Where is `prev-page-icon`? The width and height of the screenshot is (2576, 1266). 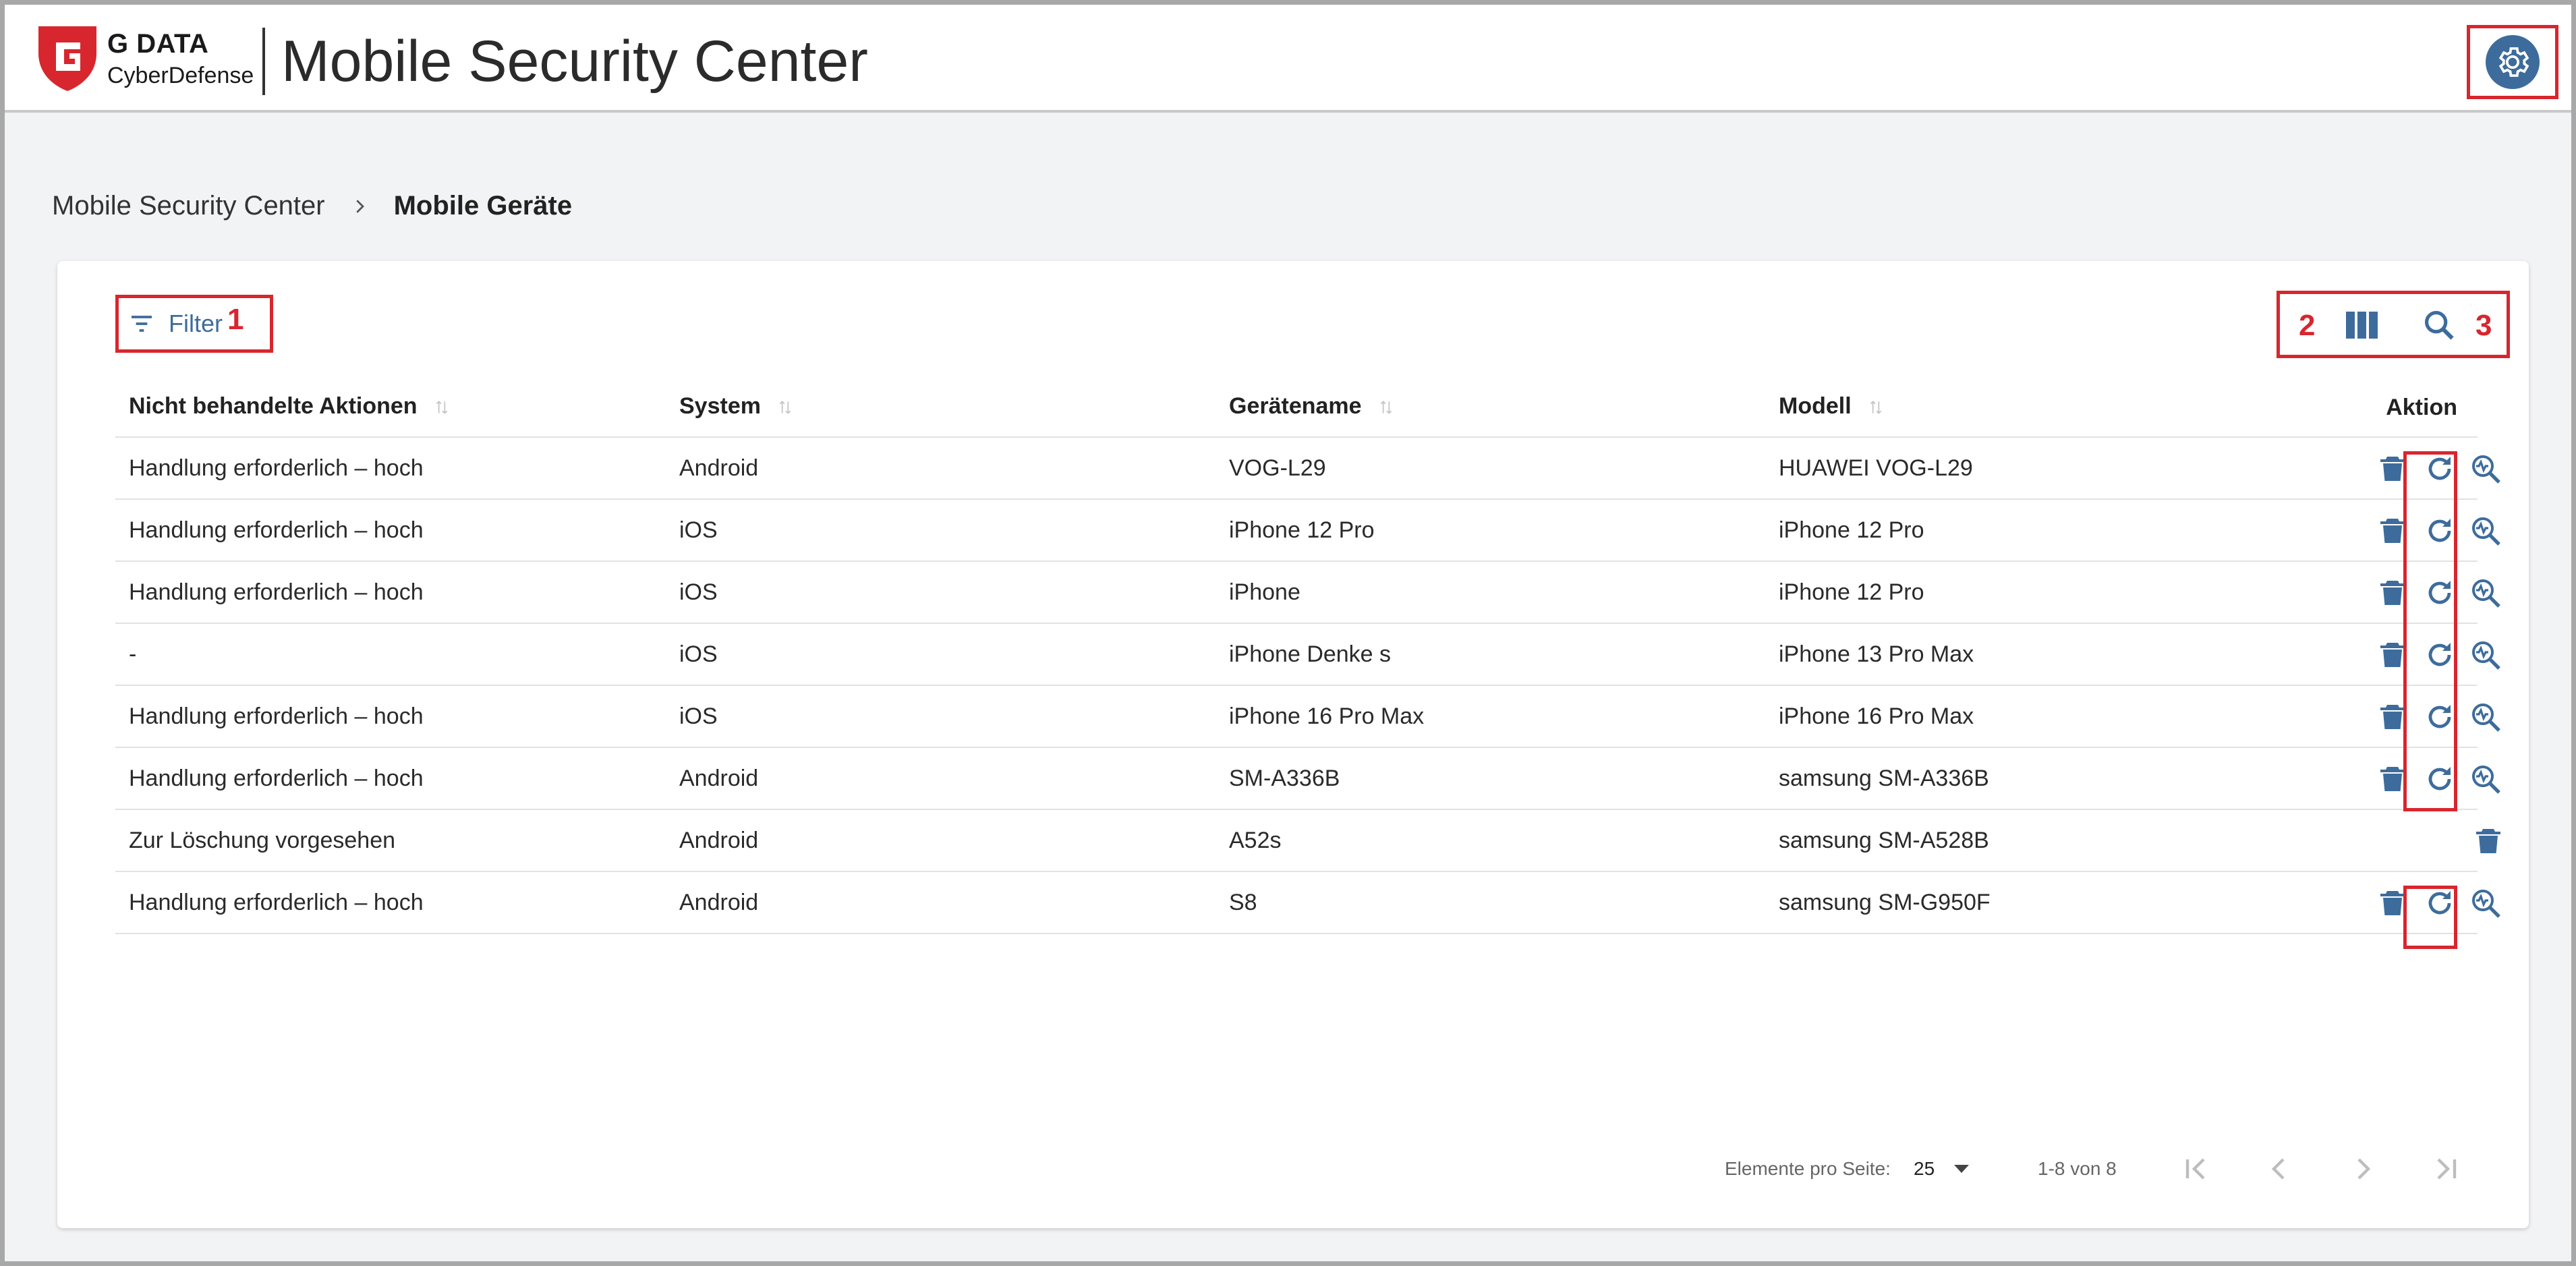
prev-page-icon is located at coordinates (2279, 1169).